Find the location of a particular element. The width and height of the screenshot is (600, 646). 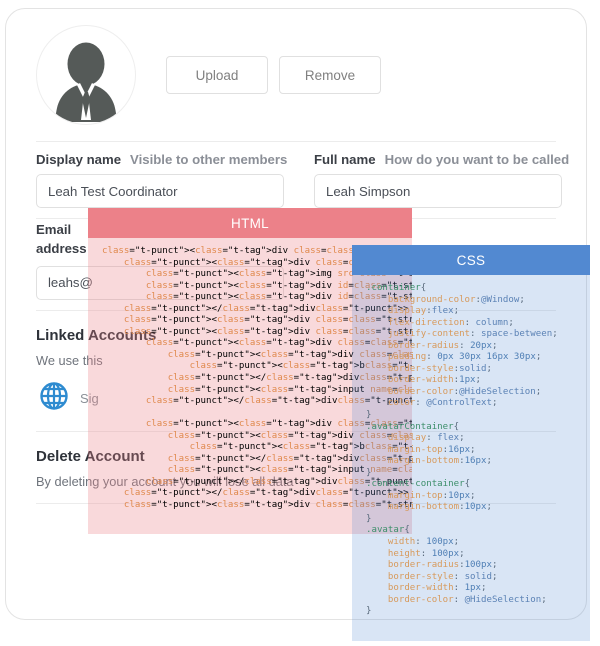

avatar is located at coordinates (86, 75).